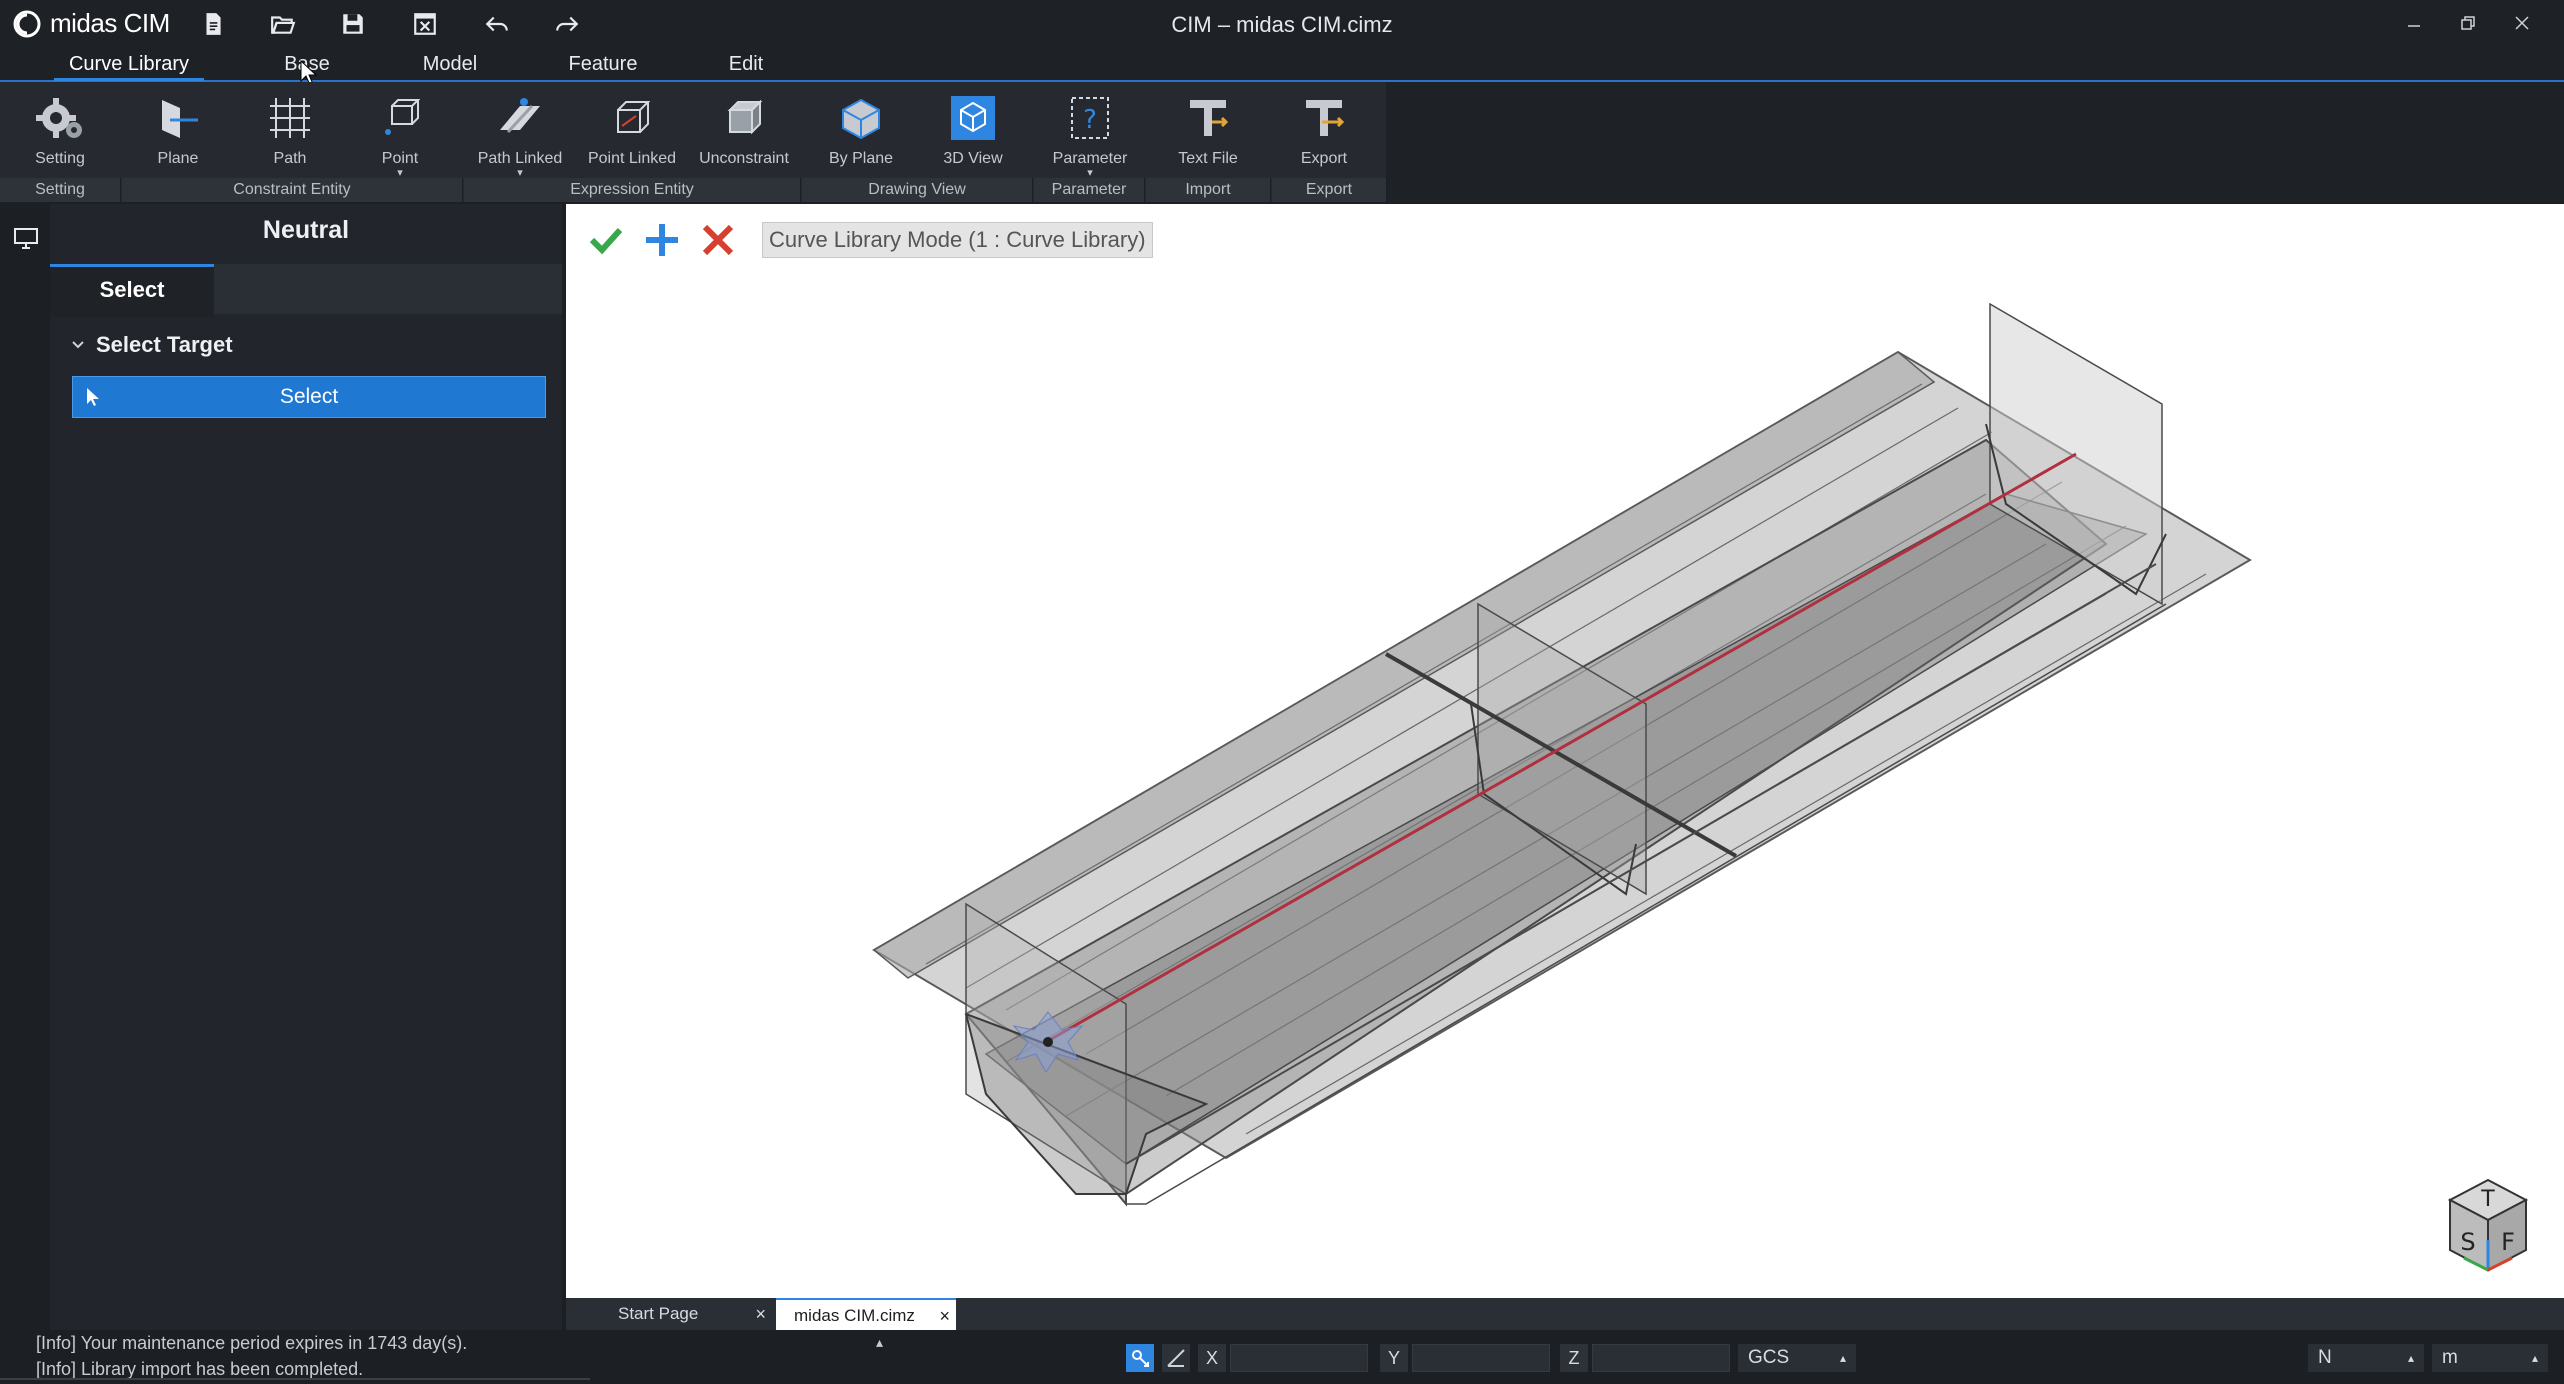 This screenshot has width=2564, height=1384. I want to click on cancel-x-icon, so click(718, 240).